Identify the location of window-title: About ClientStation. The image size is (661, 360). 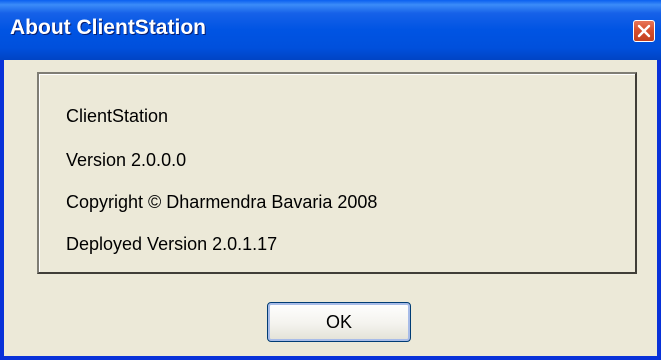
(108, 27).